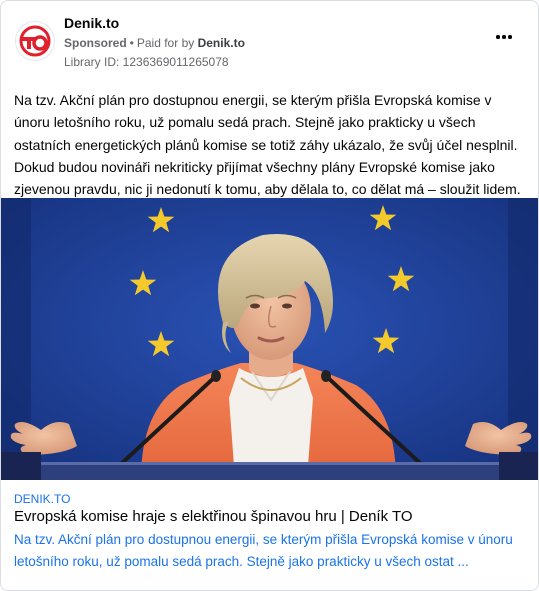 The width and height of the screenshot is (539, 591). What do you see at coordinates (91, 23) in the screenshot?
I see `page-name: Denik.to` at bounding box center [91, 23].